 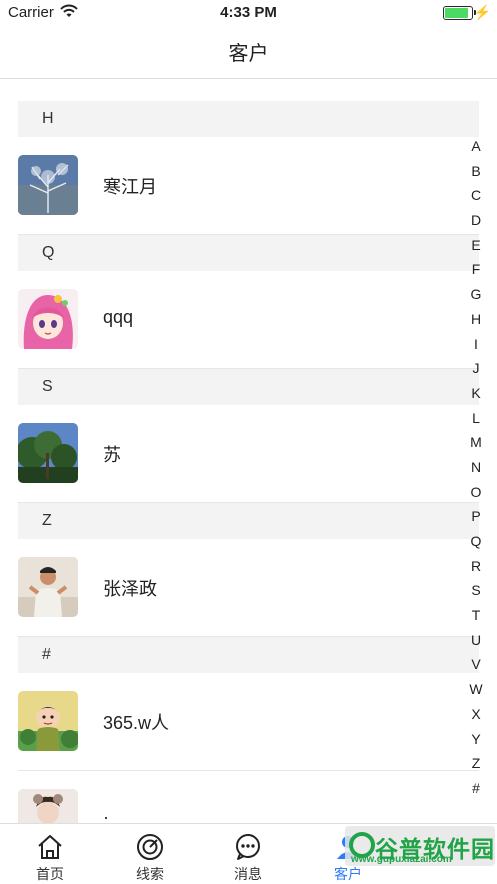 I want to click on tab-home: 首页, so click(x=50, y=854).